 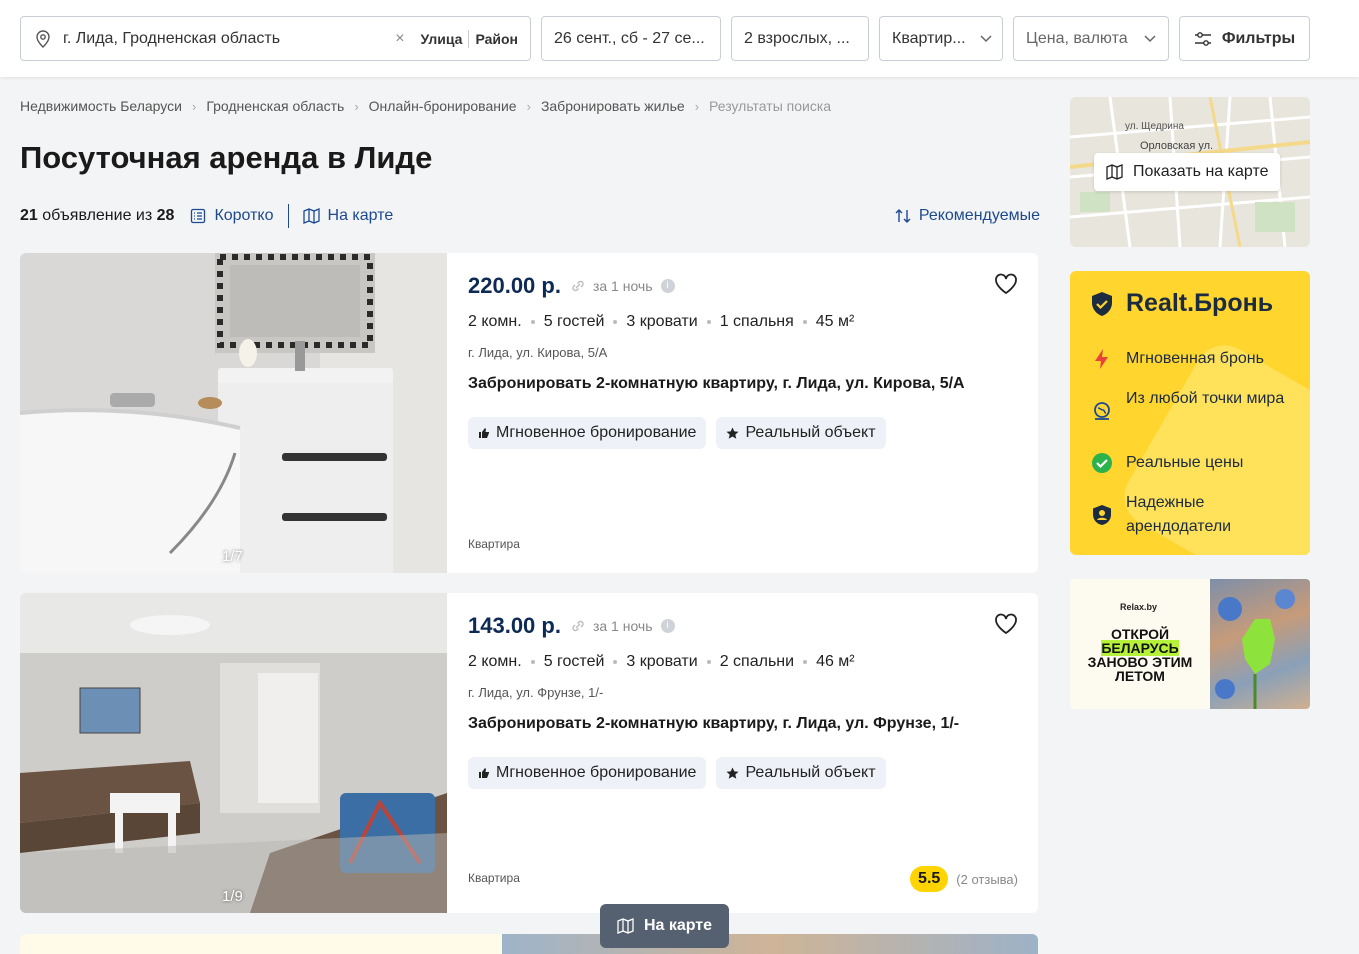 What do you see at coordinates (613, 106) in the screenshot?
I see `breadcrumb-item: Забронировать жилье` at bounding box center [613, 106].